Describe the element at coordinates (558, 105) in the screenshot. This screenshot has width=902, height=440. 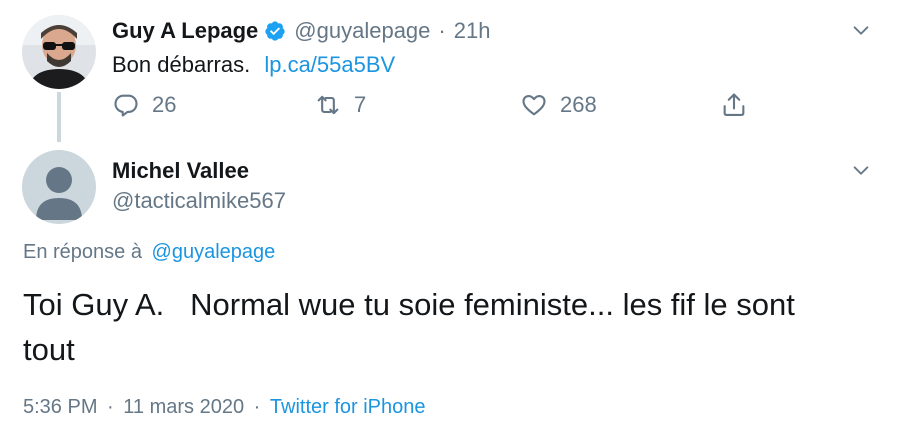
I see `like-button: 268` at that location.